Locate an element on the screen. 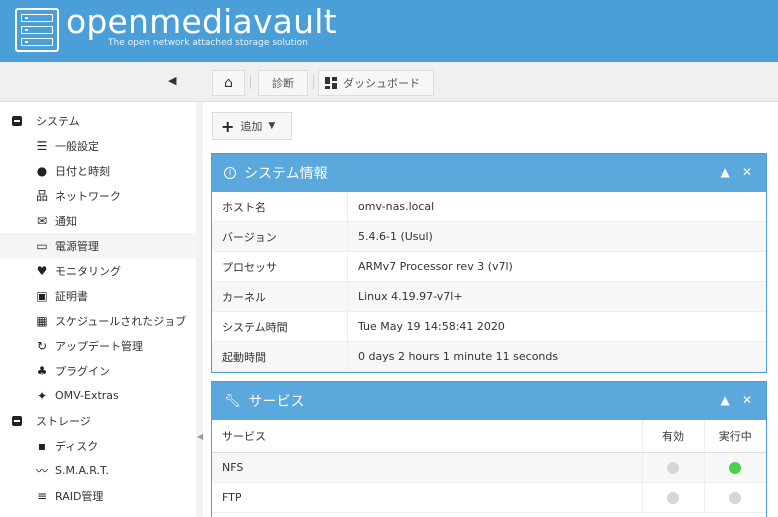  puzzle-icon: ♣ is located at coordinates (42, 370).